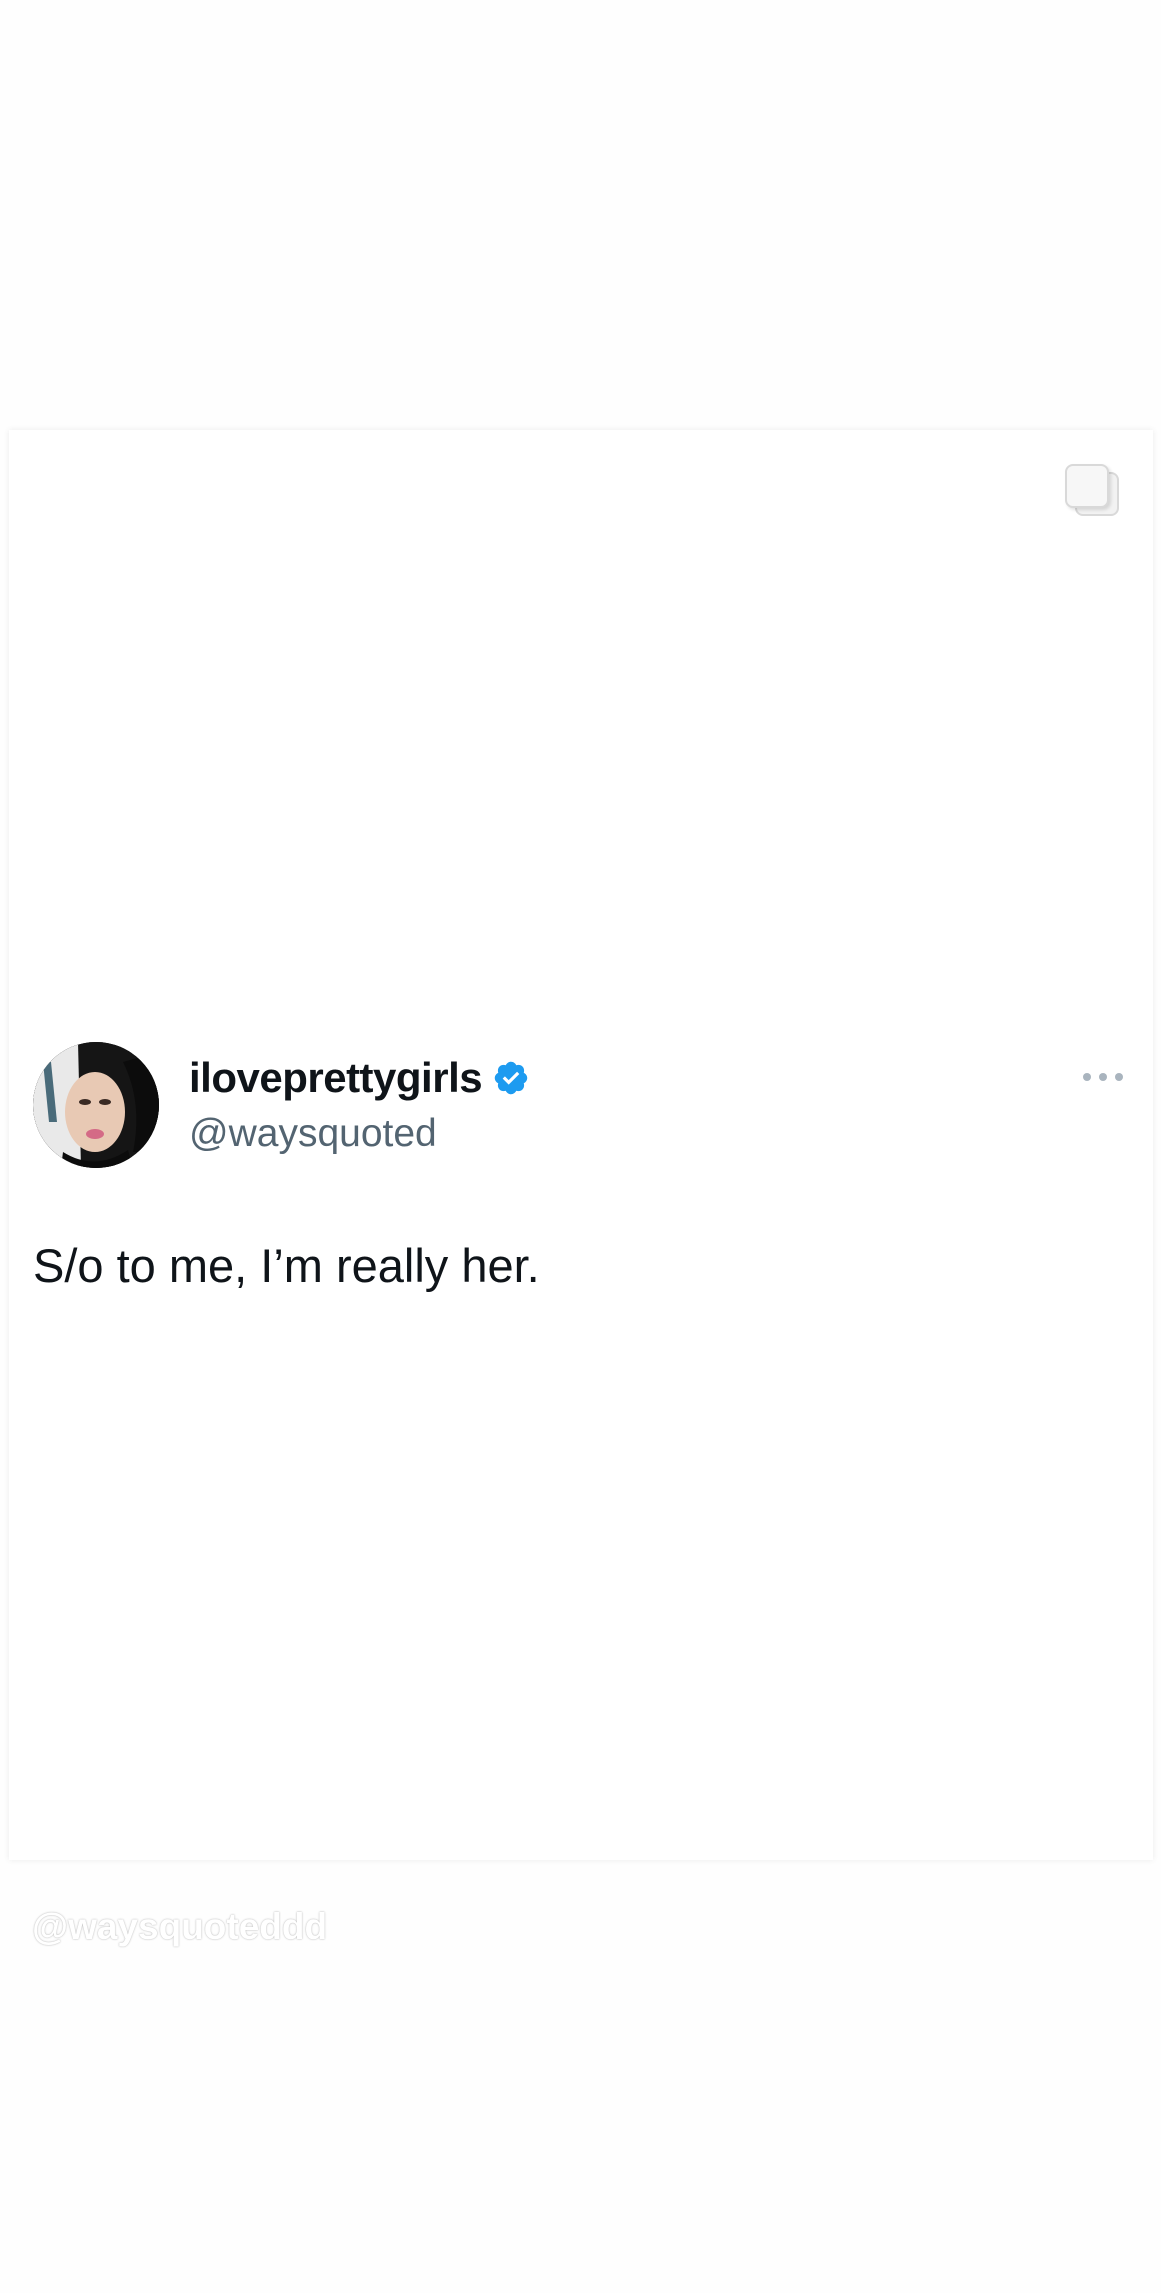  What do you see at coordinates (578, 1107) in the screenshot?
I see `tweet-header: iloveprettygirls @waysquoted` at bounding box center [578, 1107].